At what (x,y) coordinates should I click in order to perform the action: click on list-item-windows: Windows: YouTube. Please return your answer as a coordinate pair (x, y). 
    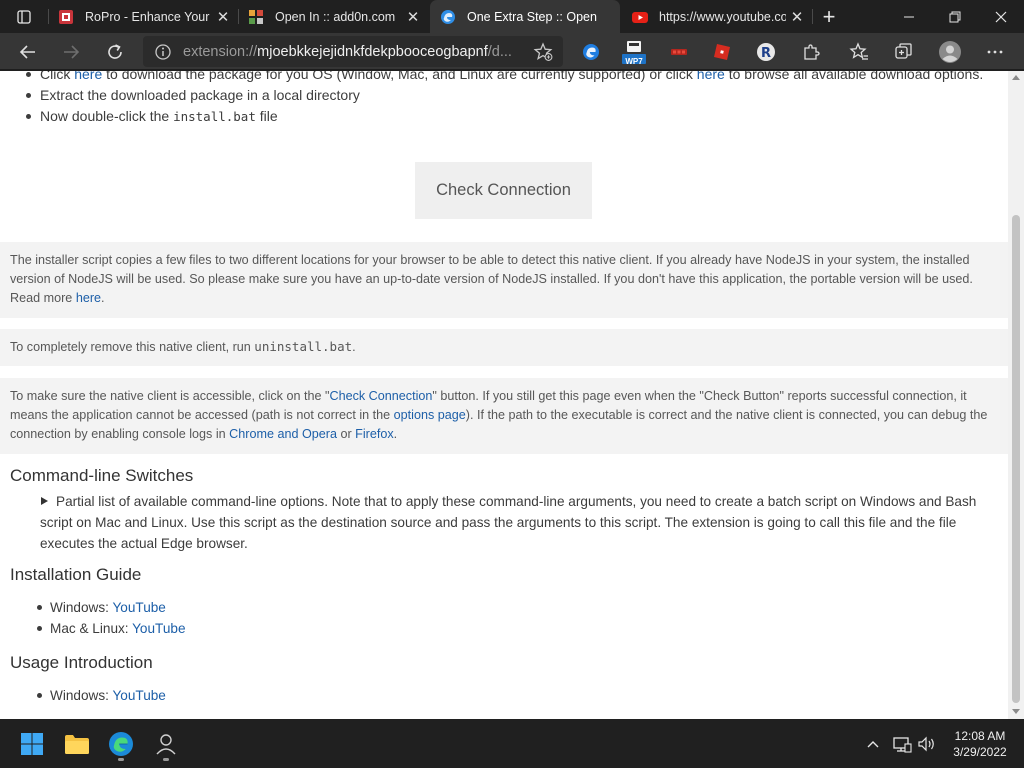
    Looking at the image, I should click on (108, 607).